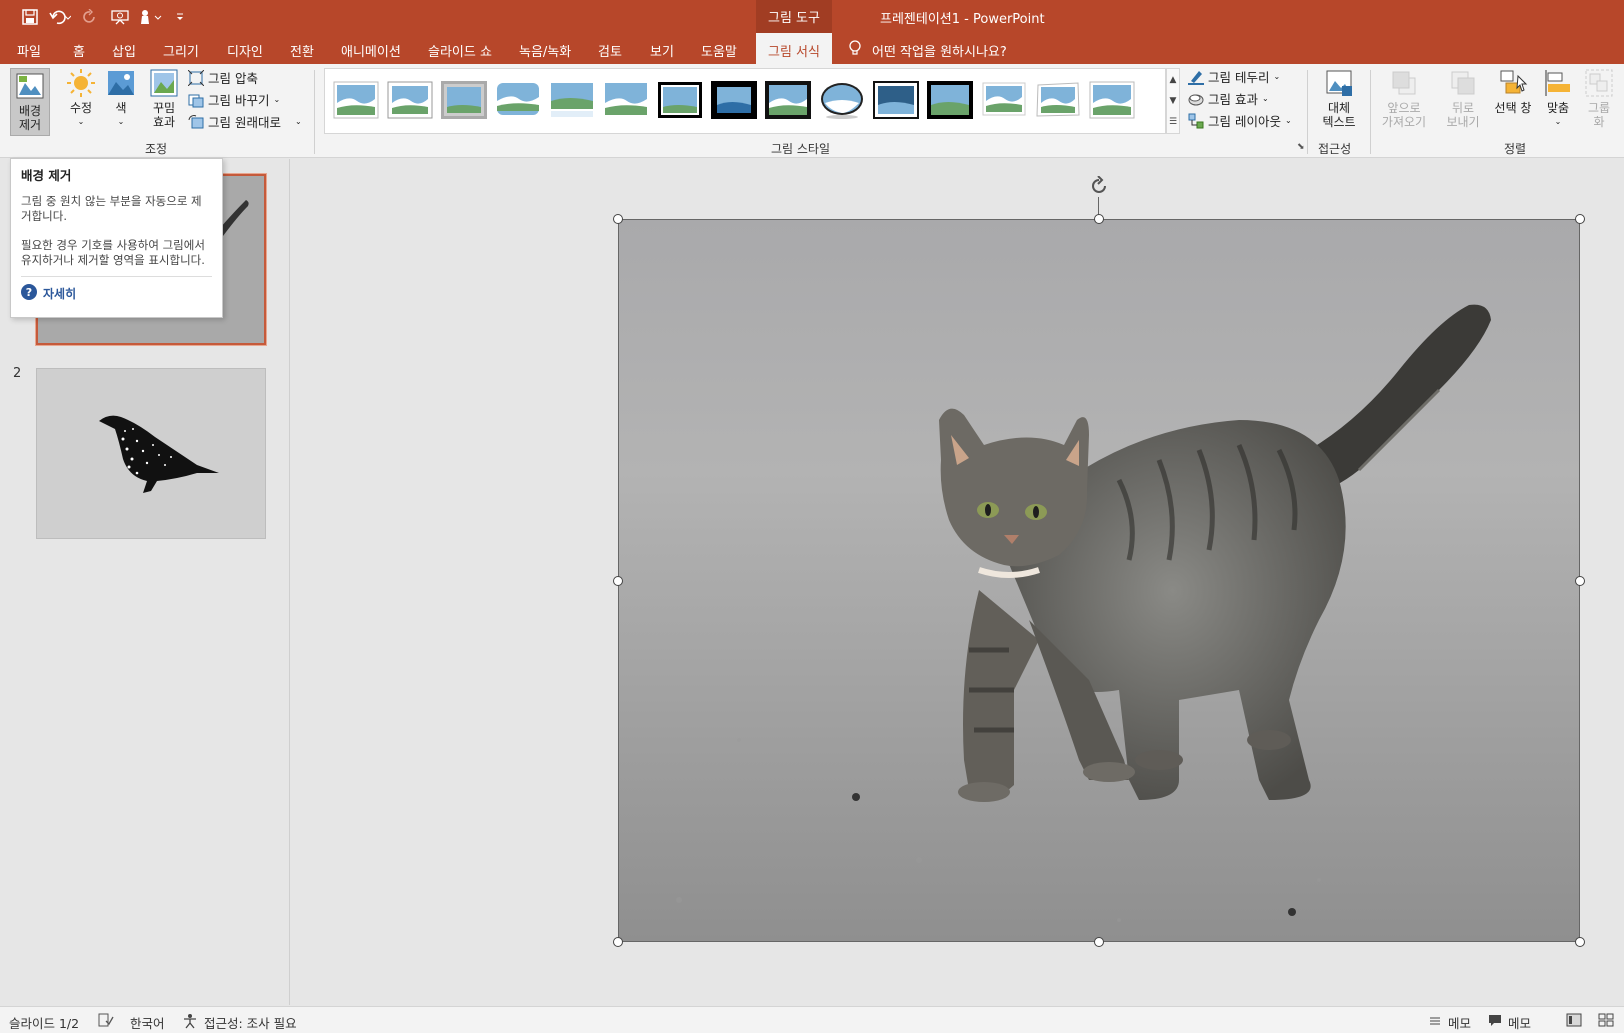 The image size is (1624, 1033). What do you see at coordinates (1580, 581) in the screenshot?
I see `resize-handle-right` at bounding box center [1580, 581].